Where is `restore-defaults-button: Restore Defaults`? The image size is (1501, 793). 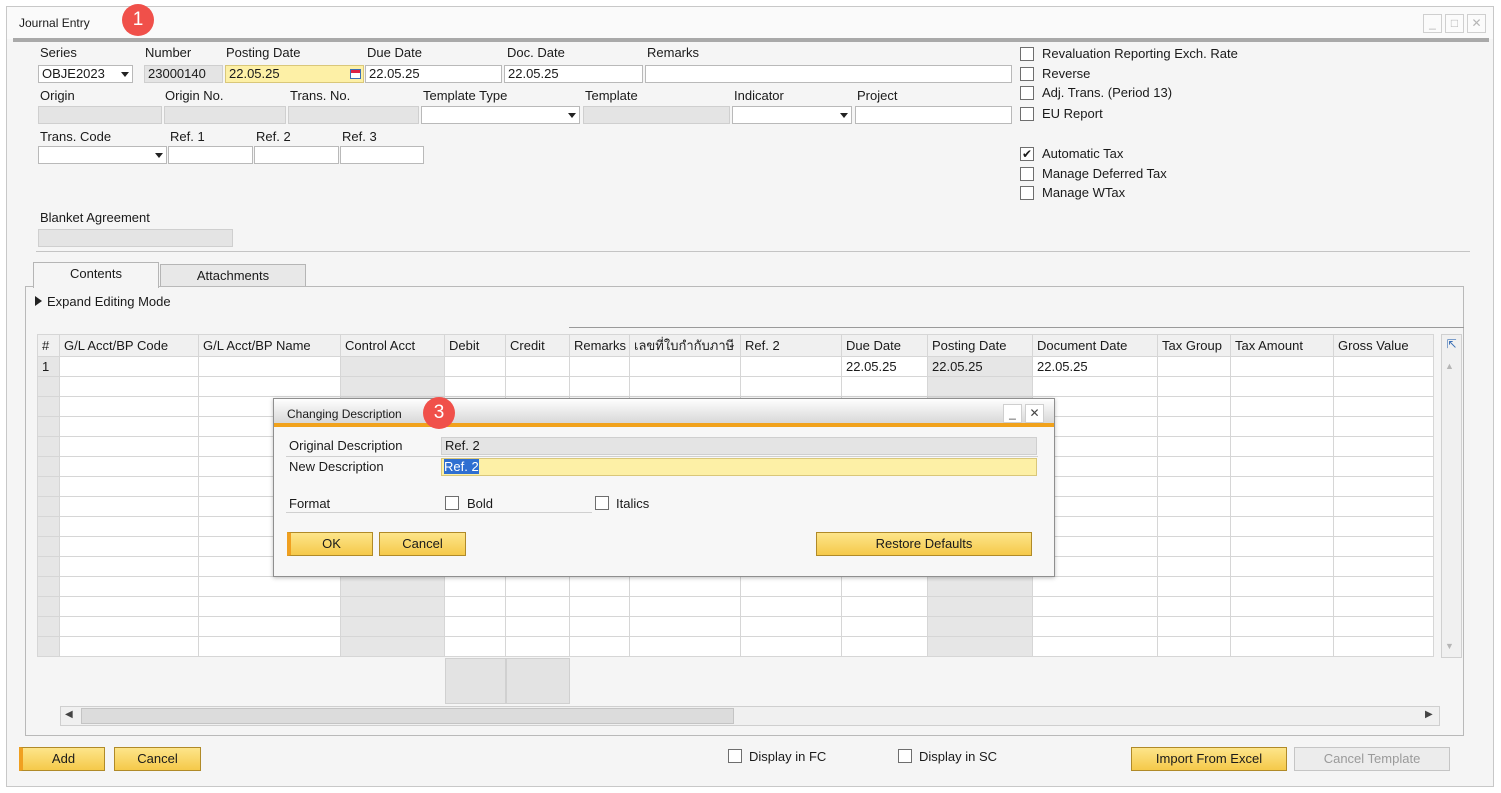
restore-defaults-button: Restore Defaults is located at coordinates (924, 544).